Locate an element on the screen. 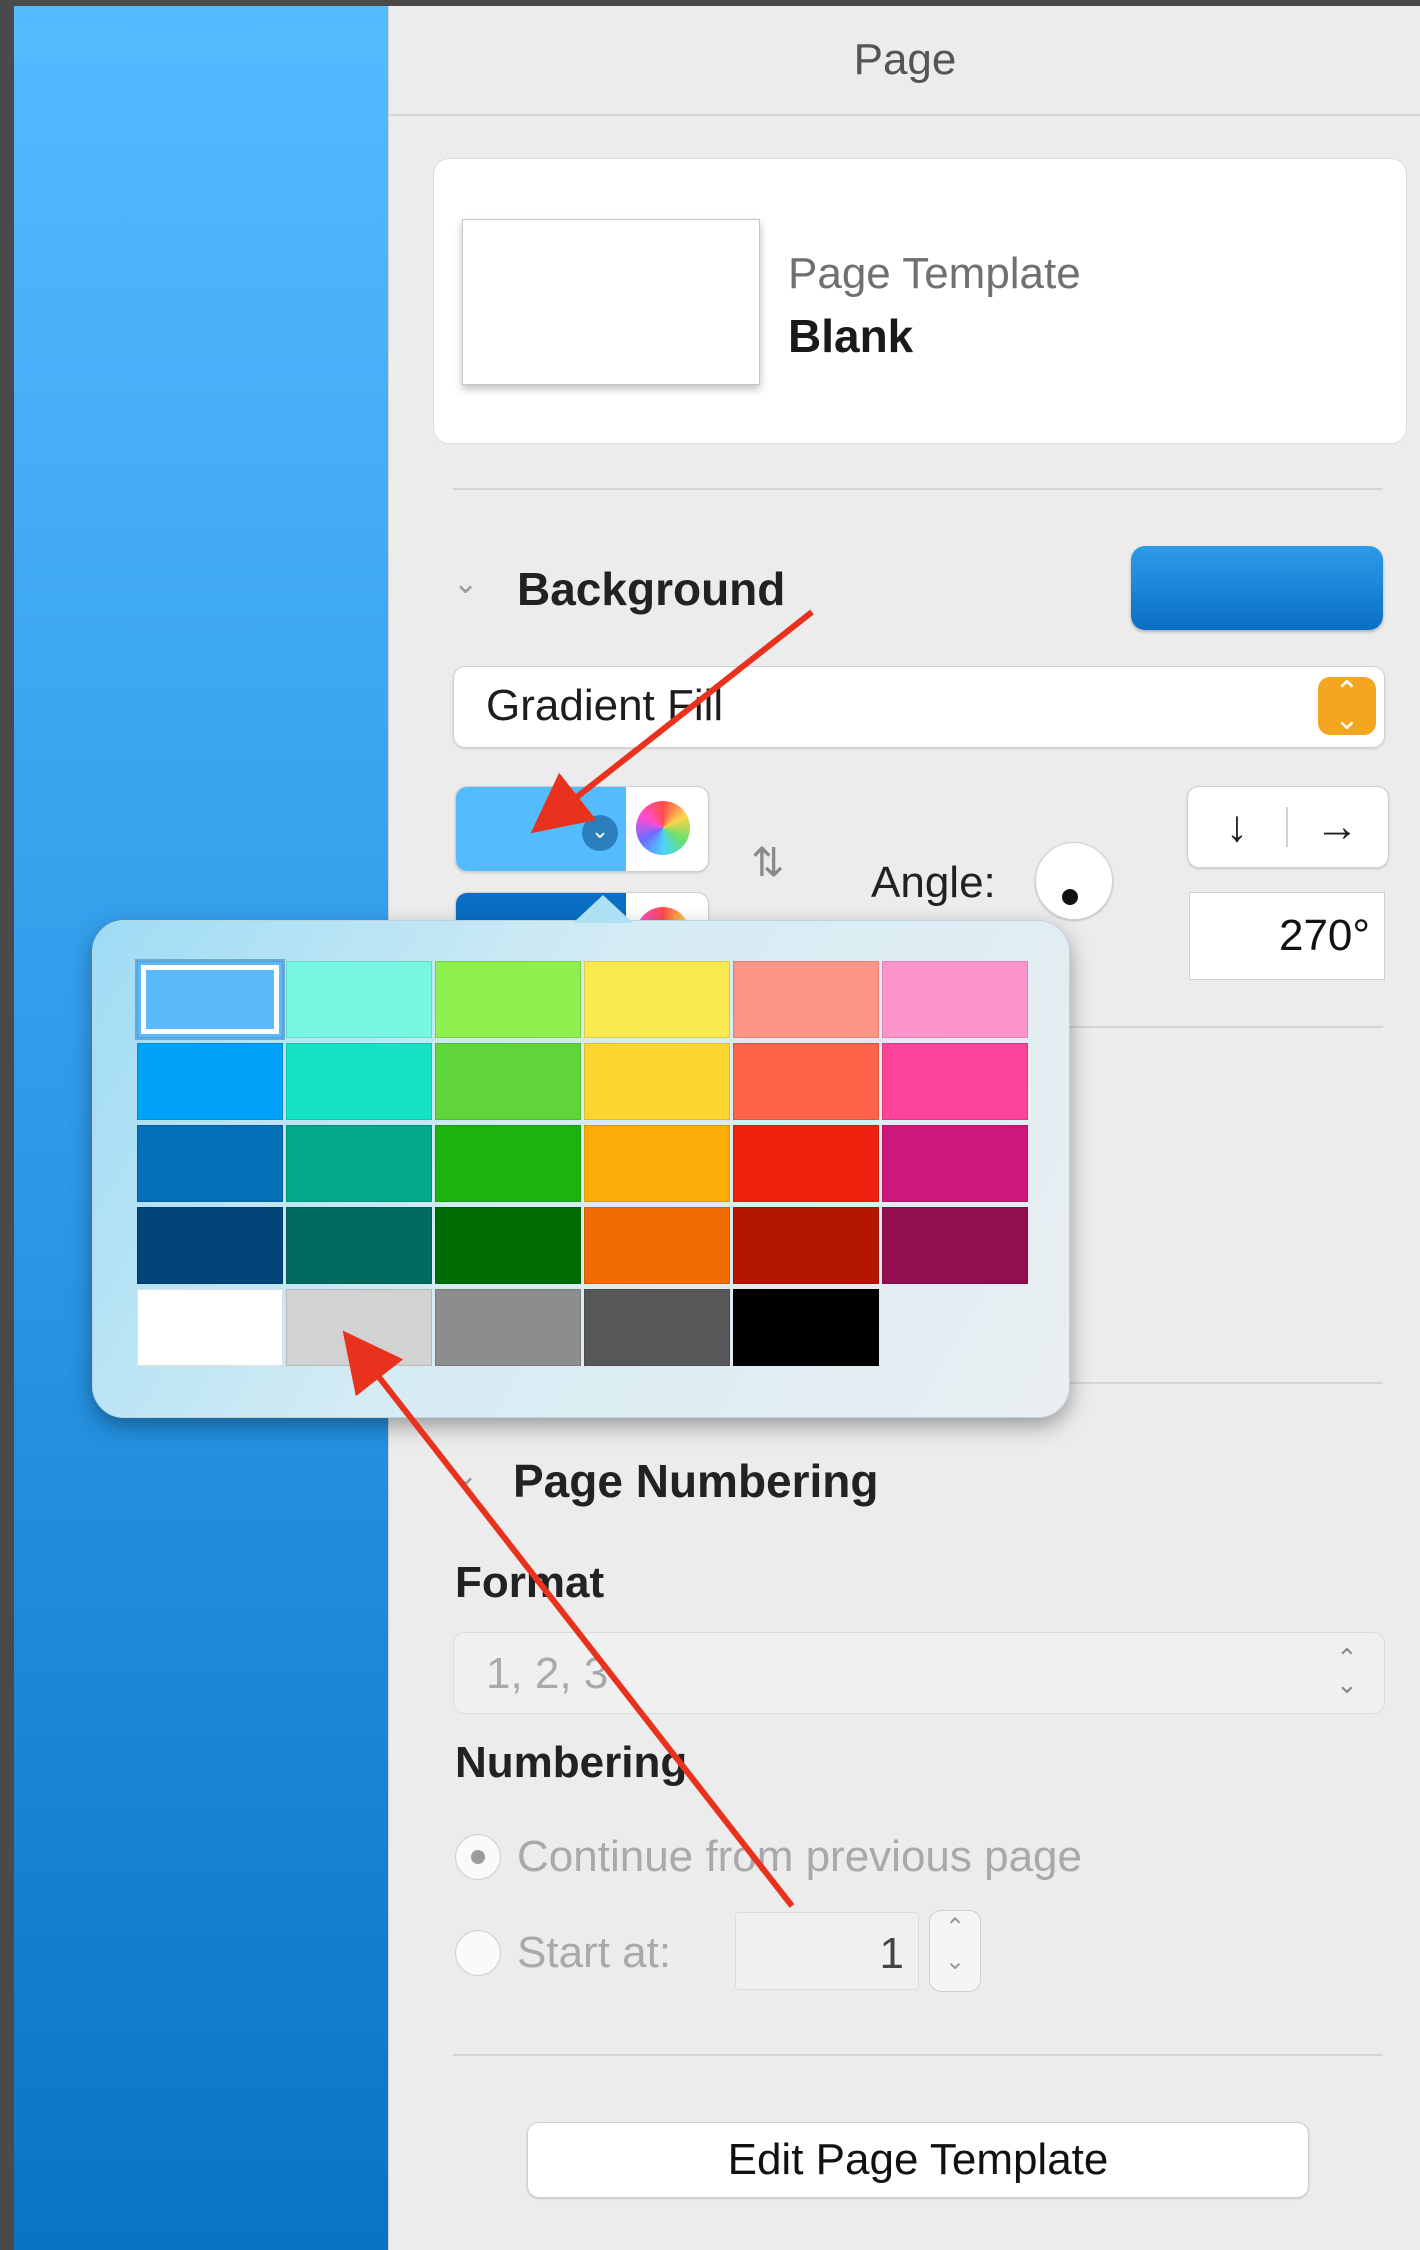  annotation-arrow-to-gray-swatch is located at coordinates (568, 1619).